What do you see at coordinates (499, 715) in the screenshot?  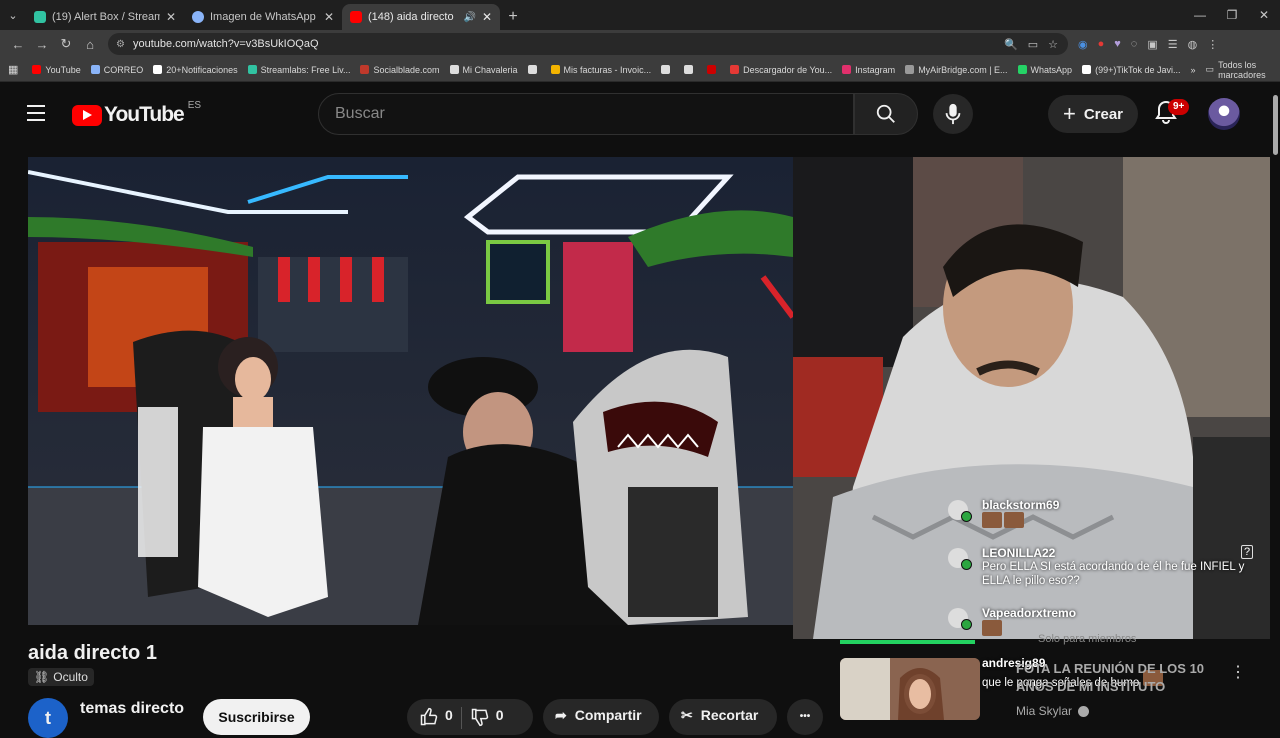 I see `dislike-count: 0` at bounding box center [499, 715].